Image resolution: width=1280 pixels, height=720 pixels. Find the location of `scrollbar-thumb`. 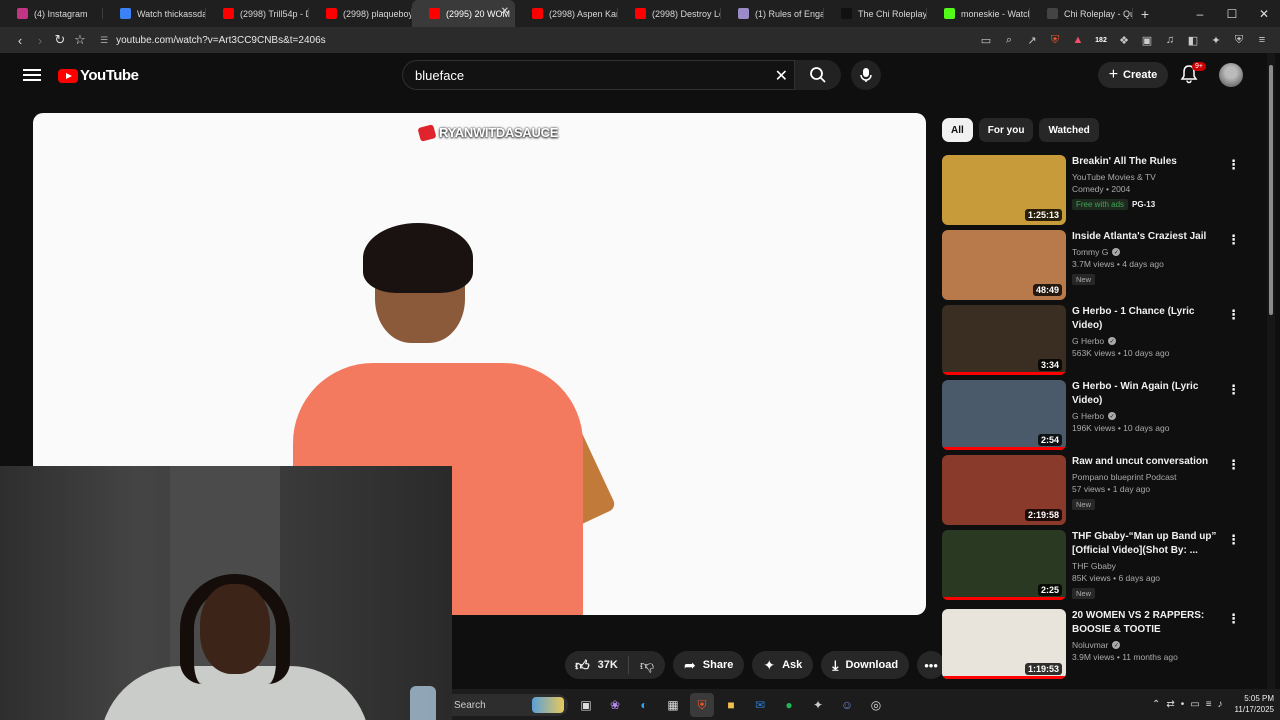

scrollbar-thumb is located at coordinates (1271, 190).